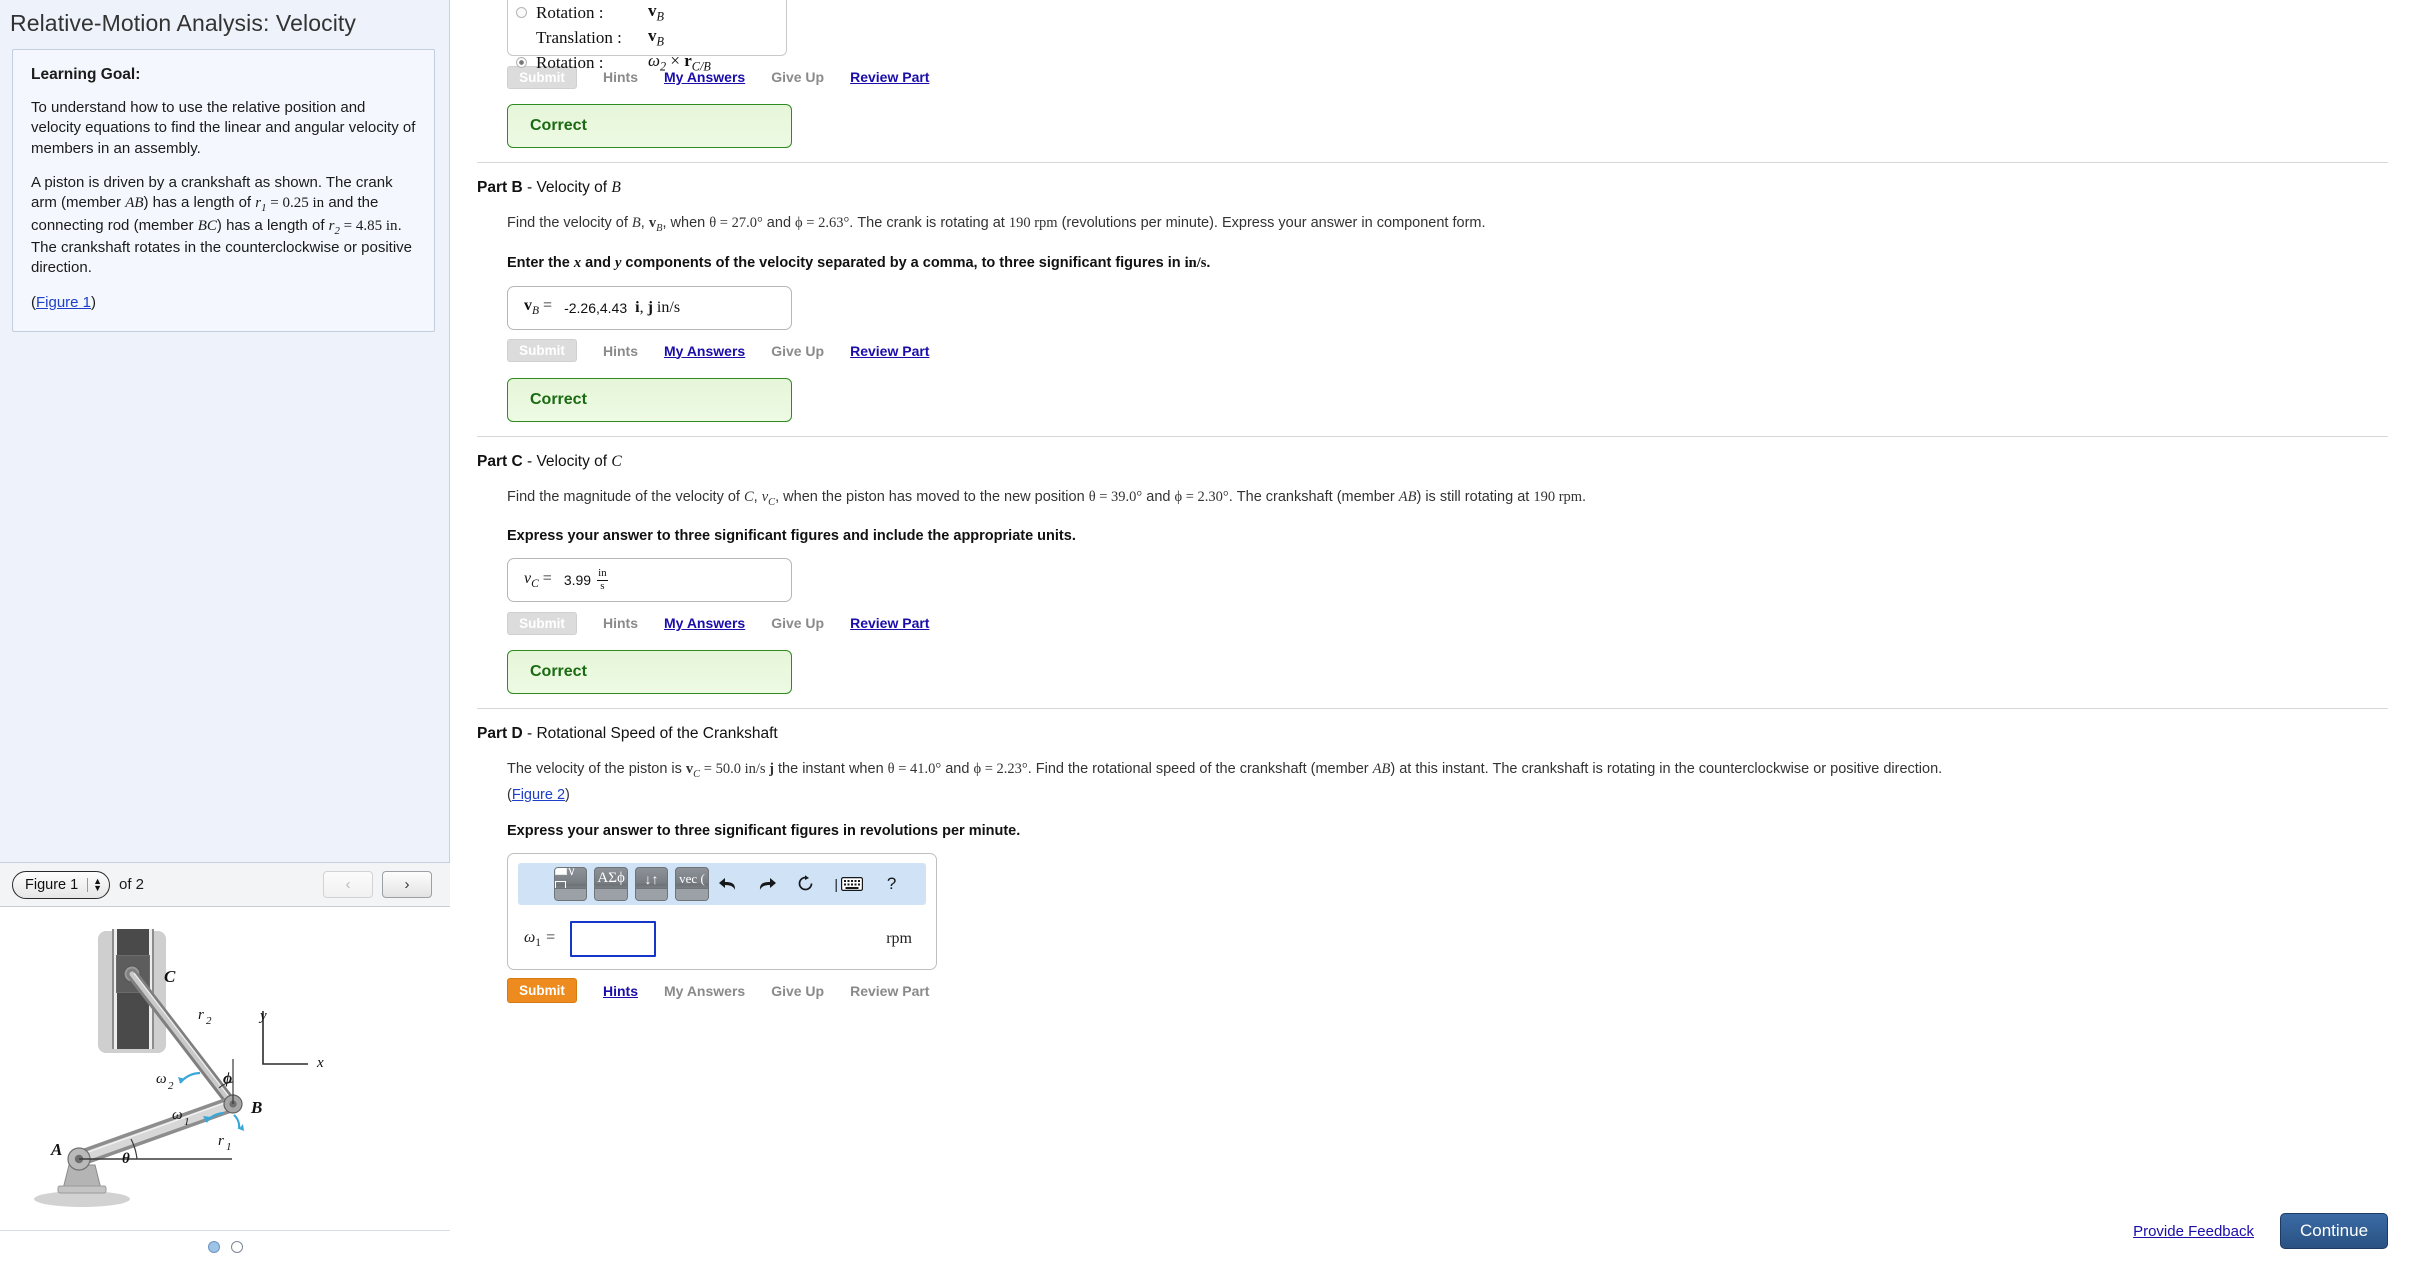 This screenshot has width=2416, height=1262. I want to click on q2: , when, so click(686, 223).